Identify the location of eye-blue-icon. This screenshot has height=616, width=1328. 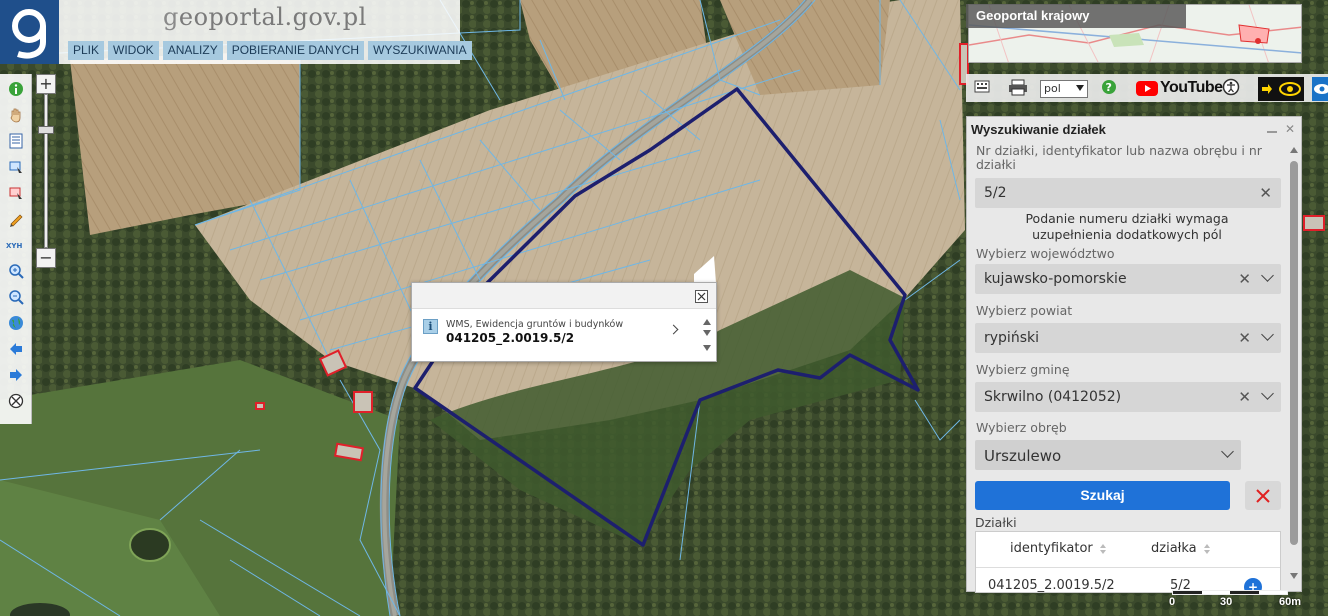
(1320, 89).